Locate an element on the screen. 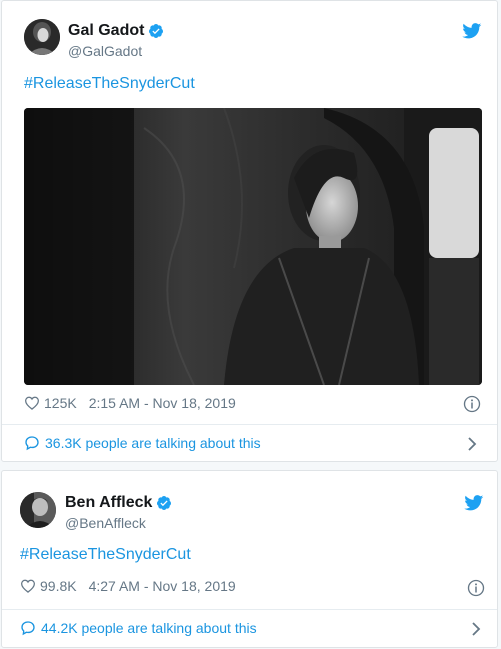 Image resolution: width=501 pixels, height=649 pixels. author-name: Gal Gadot is located at coordinates (116, 31).